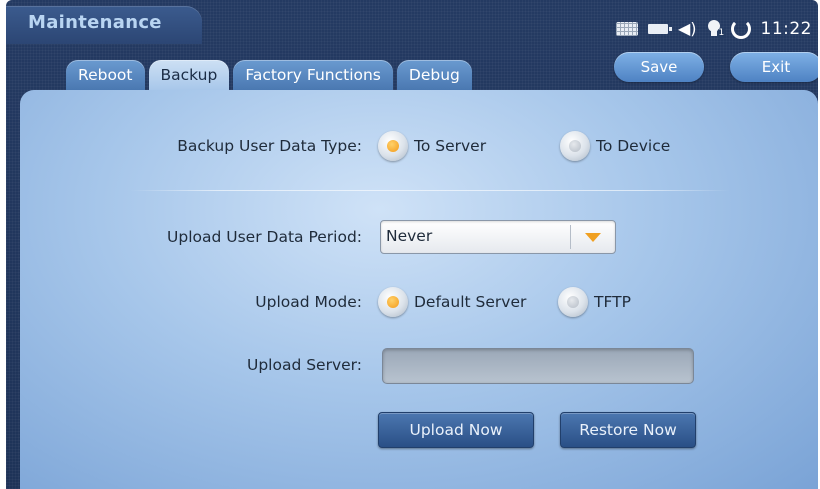  I want to click on title-tab: Maintenance, so click(104, 25).